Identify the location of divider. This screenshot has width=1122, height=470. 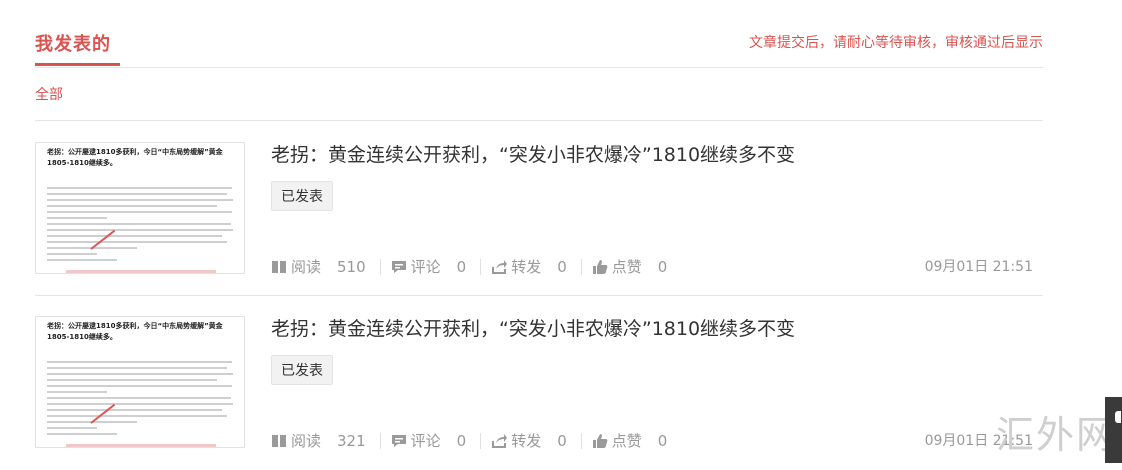
(539, 120).